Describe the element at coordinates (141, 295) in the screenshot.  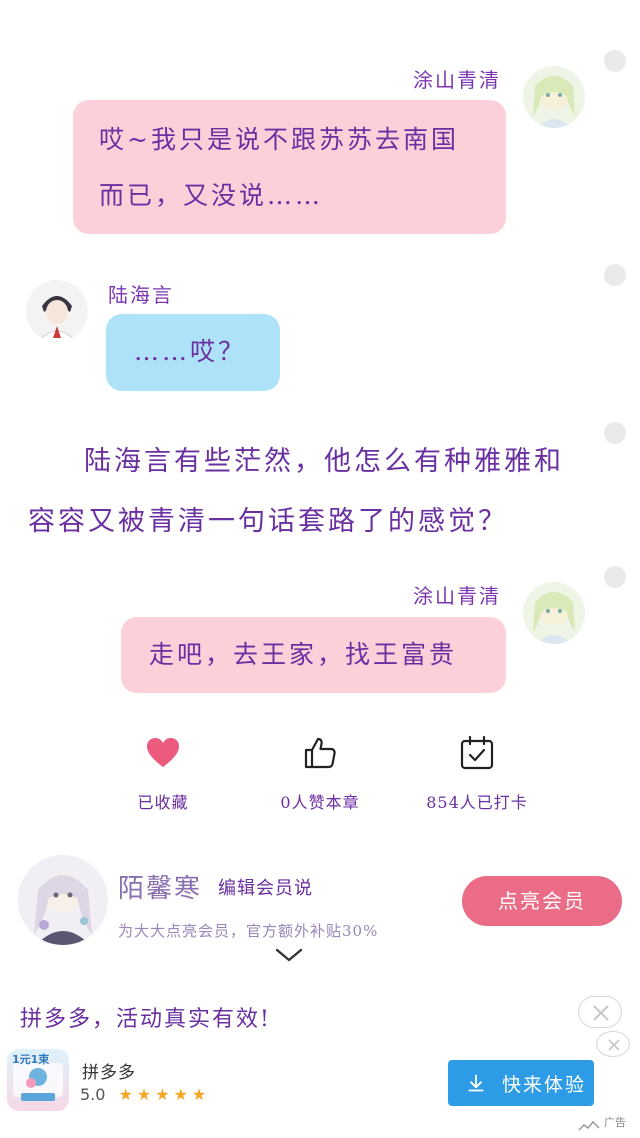
I see `message-speaker: 陆海言` at that location.